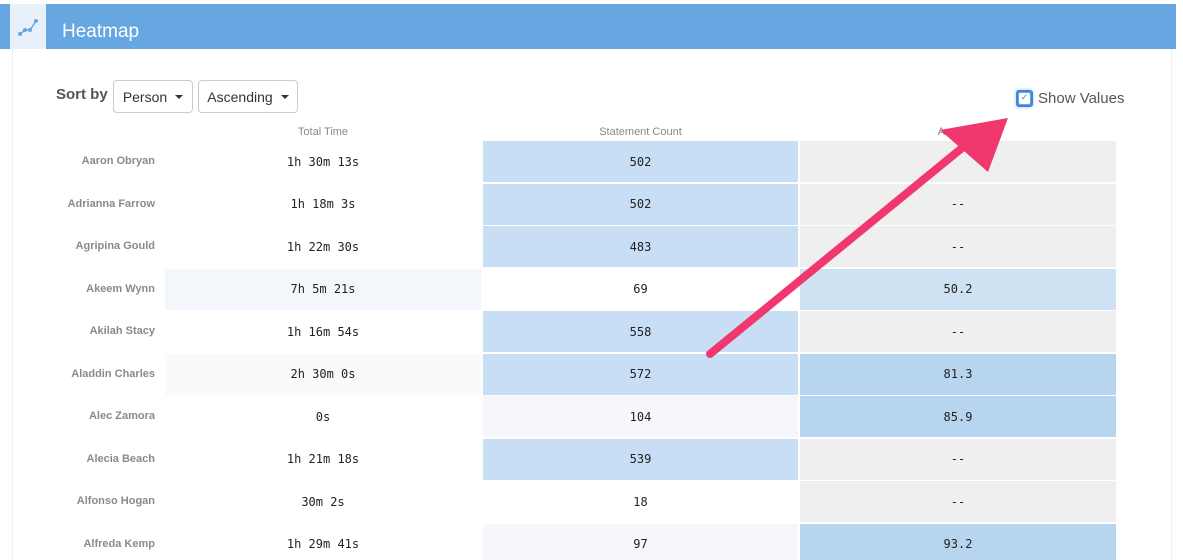 This screenshot has height=560, width=1183. What do you see at coordinates (113, 373) in the screenshot?
I see `row-label: Aladdin Charles` at bounding box center [113, 373].